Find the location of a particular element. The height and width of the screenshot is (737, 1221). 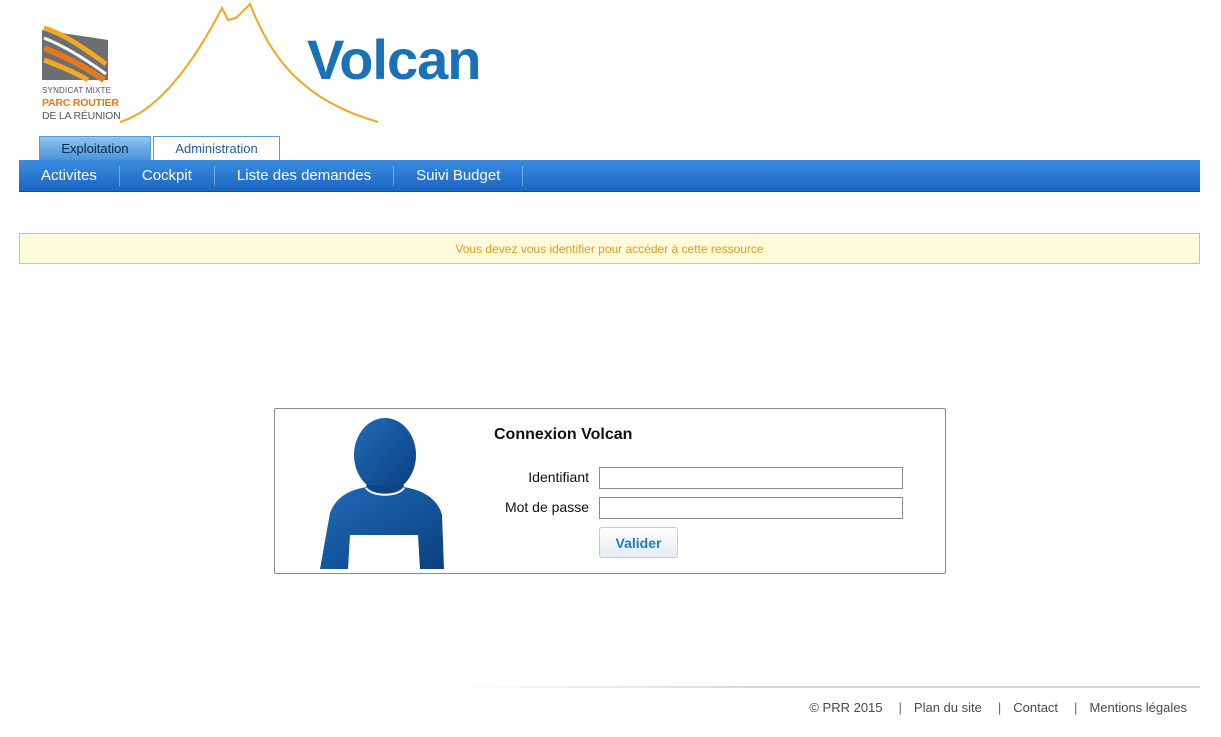

nav-item-activites: Activites is located at coordinates (69, 175).